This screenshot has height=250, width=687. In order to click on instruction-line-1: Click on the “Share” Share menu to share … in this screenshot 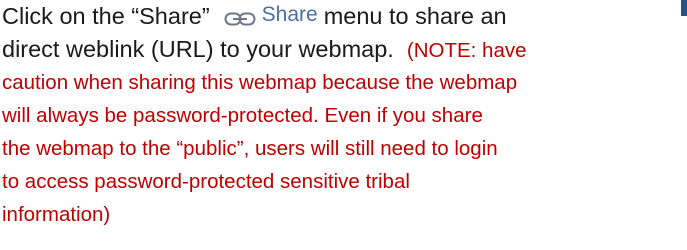, I will do `click(342, 16)`.